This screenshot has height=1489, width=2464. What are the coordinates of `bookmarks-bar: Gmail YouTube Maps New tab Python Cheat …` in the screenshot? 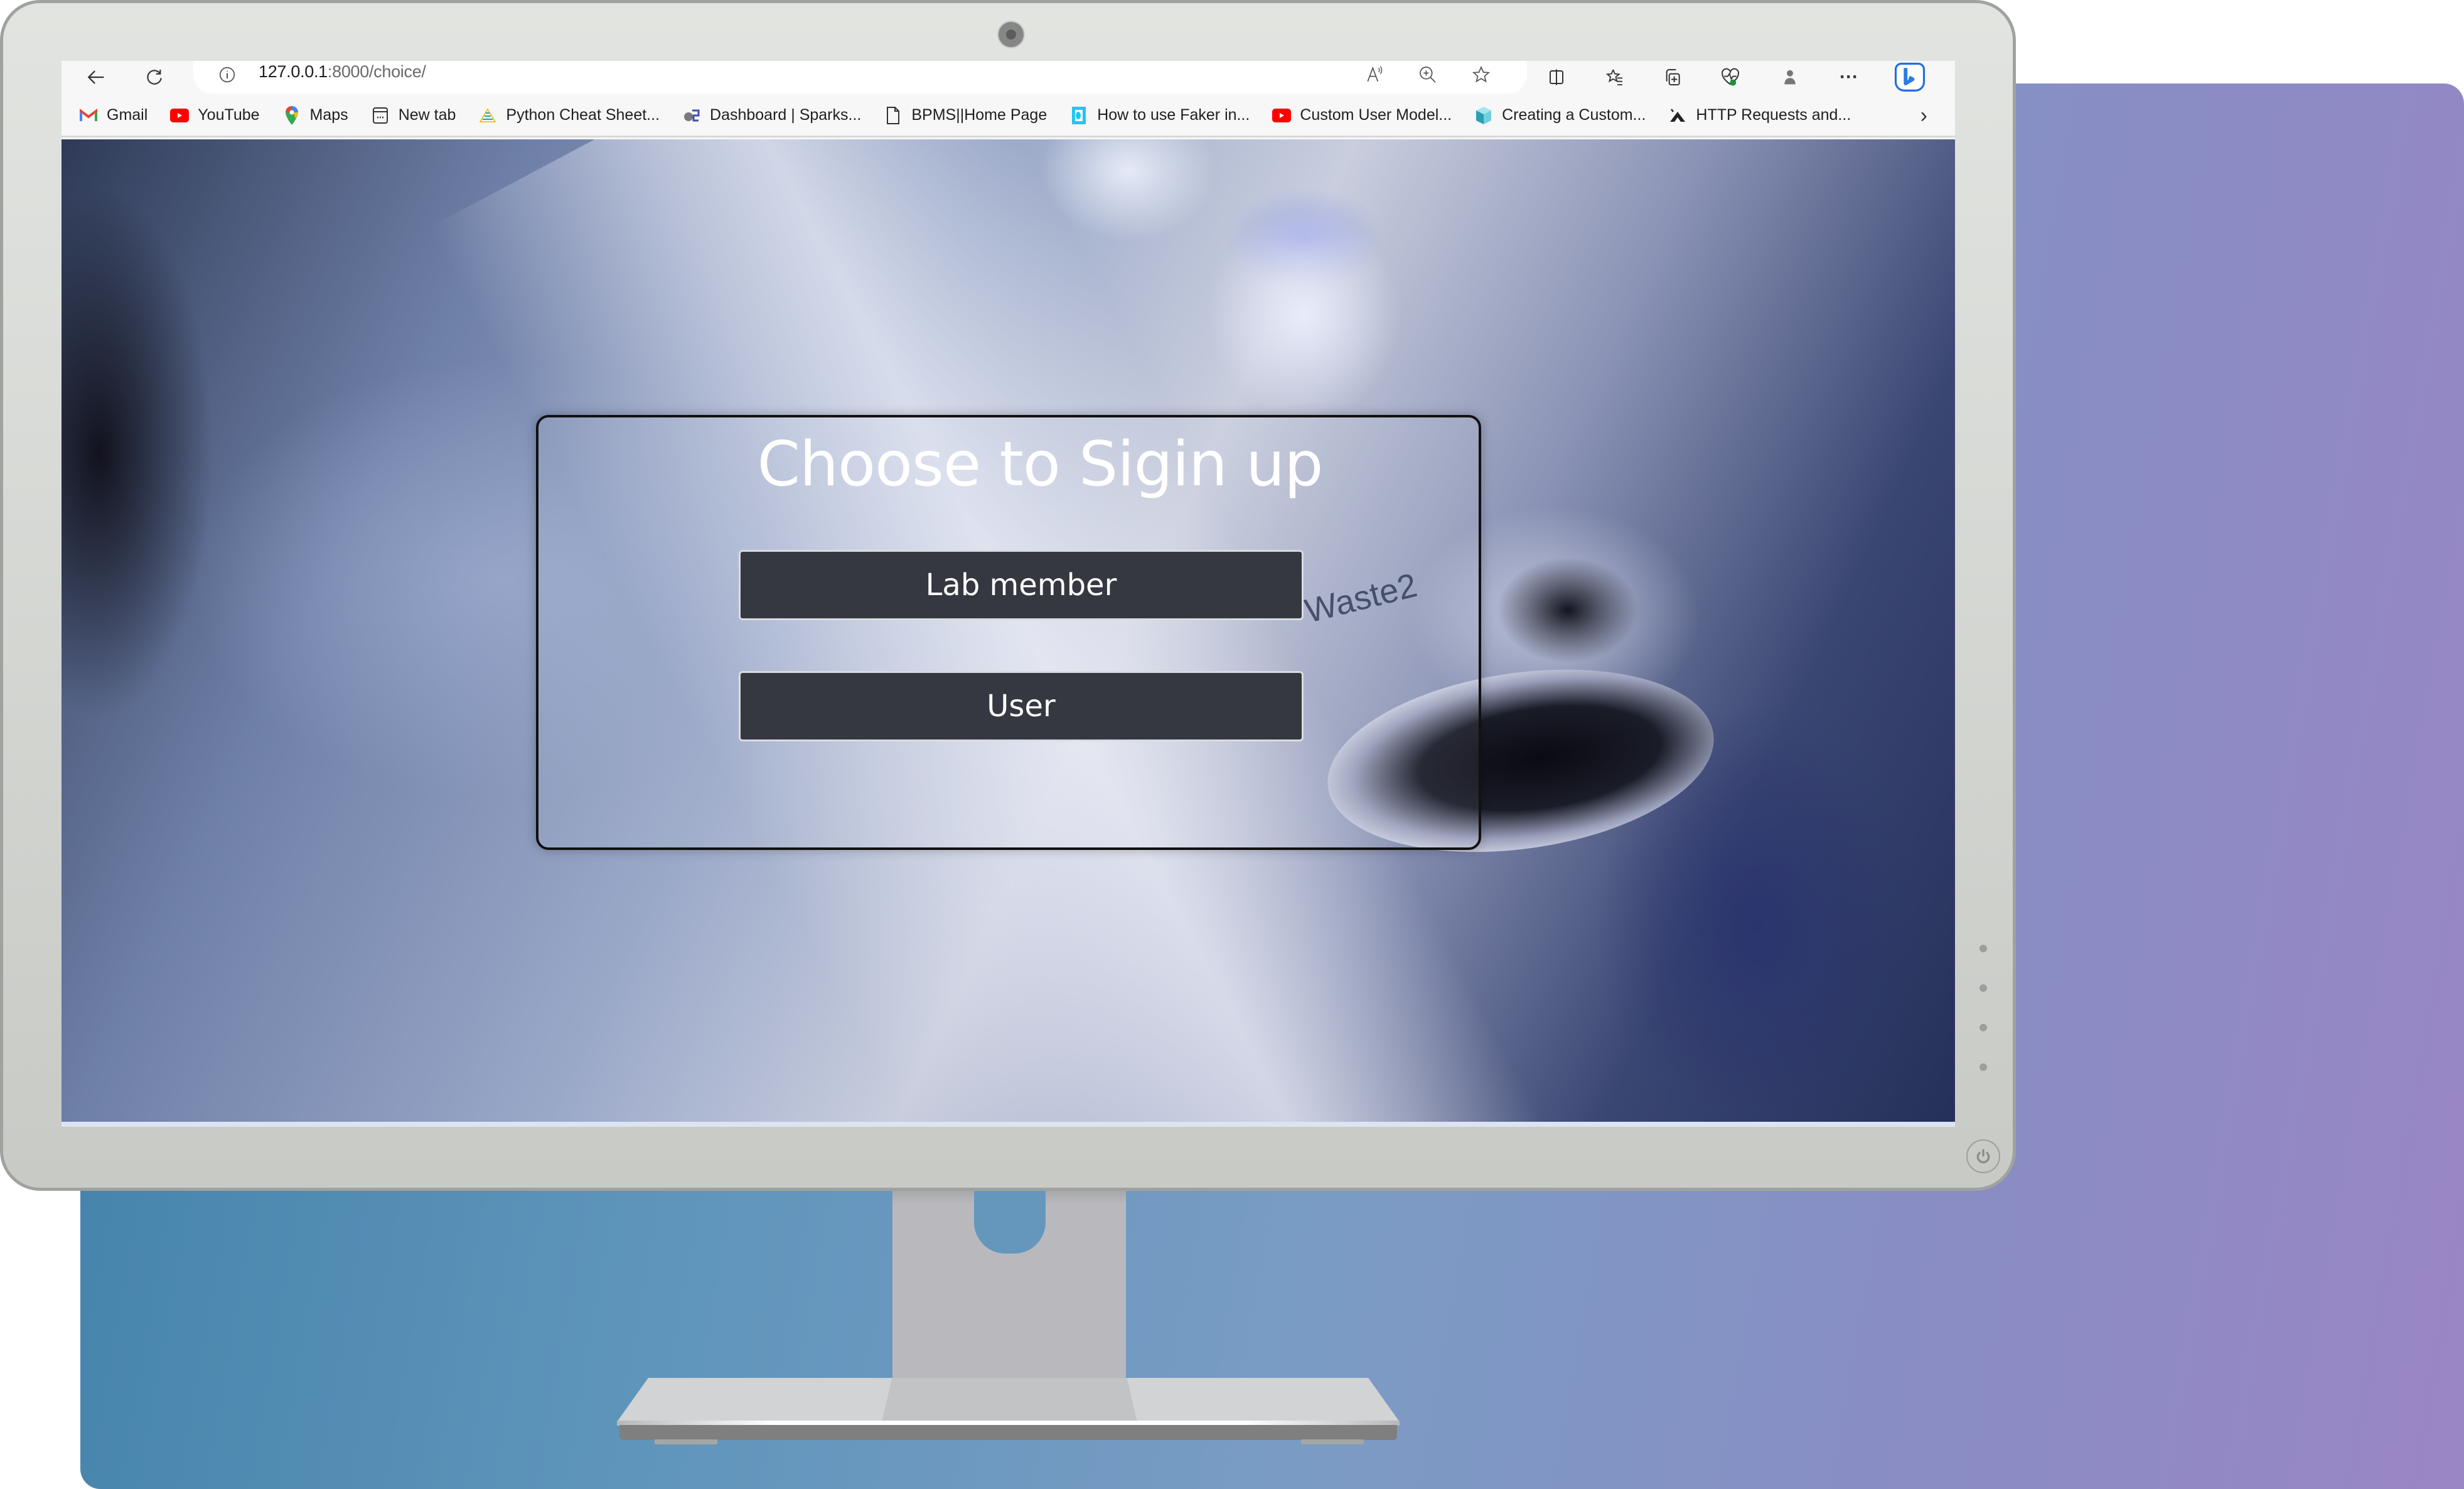 It's located at (1008, 116).